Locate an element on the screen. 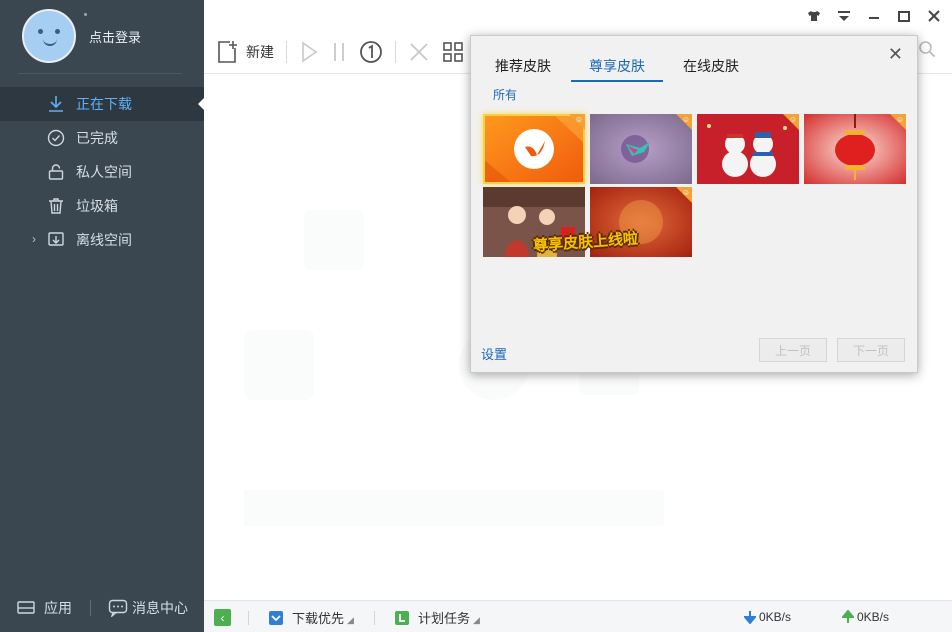 The width and height of the screenshot is (952, 632). speed-limit-button is located at coordinates (371, 52).